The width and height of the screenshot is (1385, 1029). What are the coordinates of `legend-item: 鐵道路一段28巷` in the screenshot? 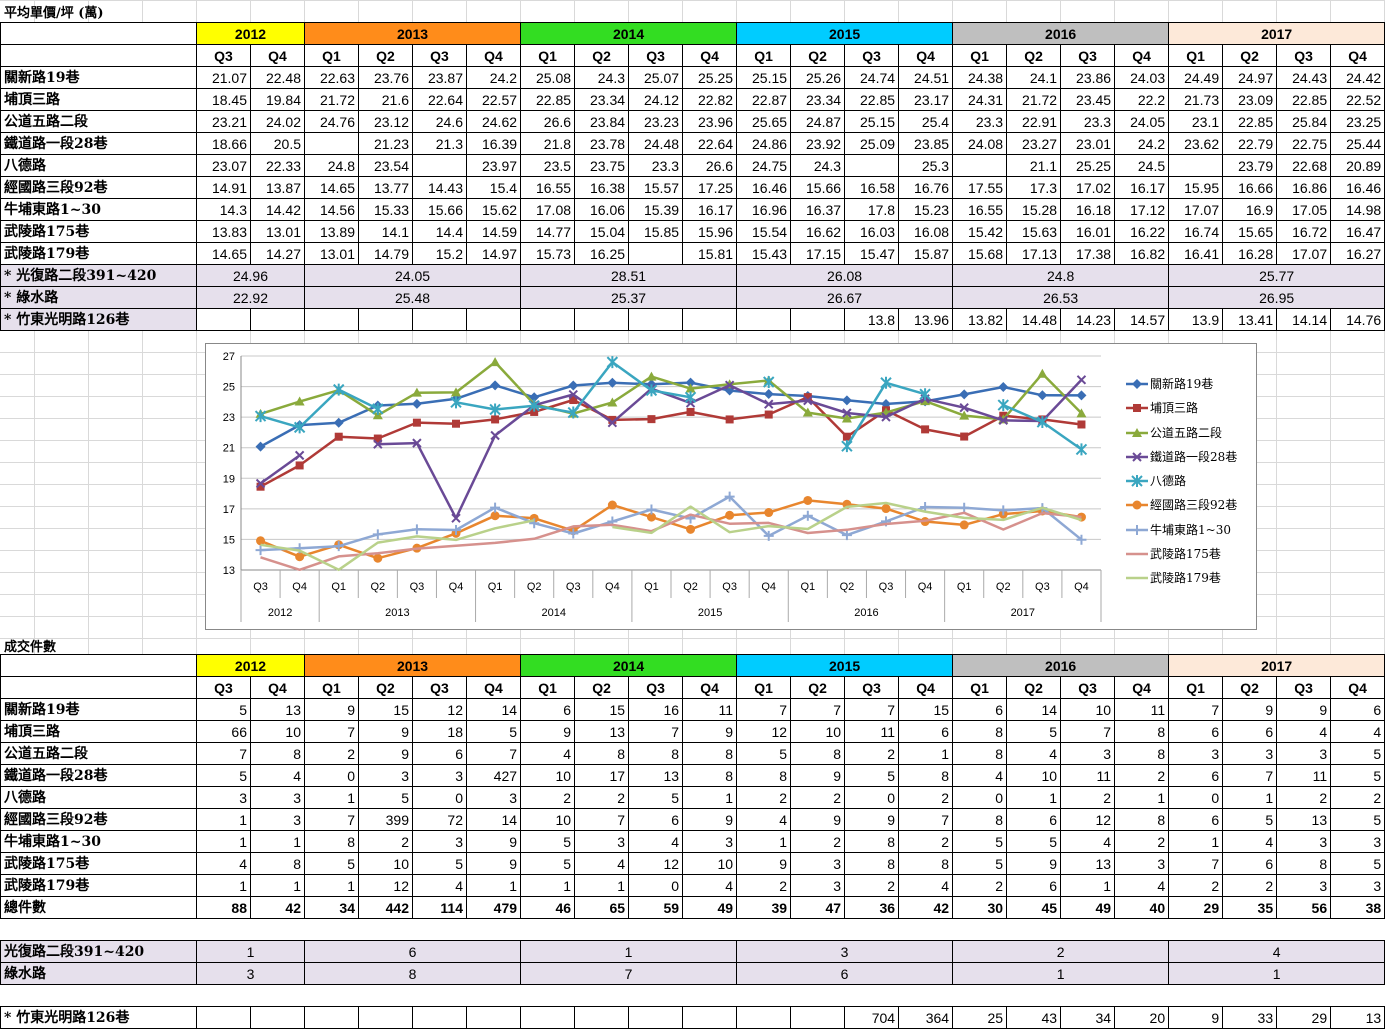 It's located at (1190, 457).